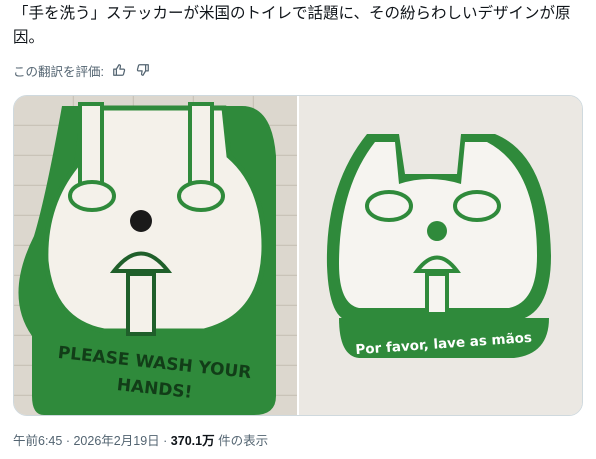 This screenshot has height=459, width=596. What do you see at coordinates (116, 441) in the screenshot?
I see `post-date: 2026年2月19日` at bounding box center [116, 441].